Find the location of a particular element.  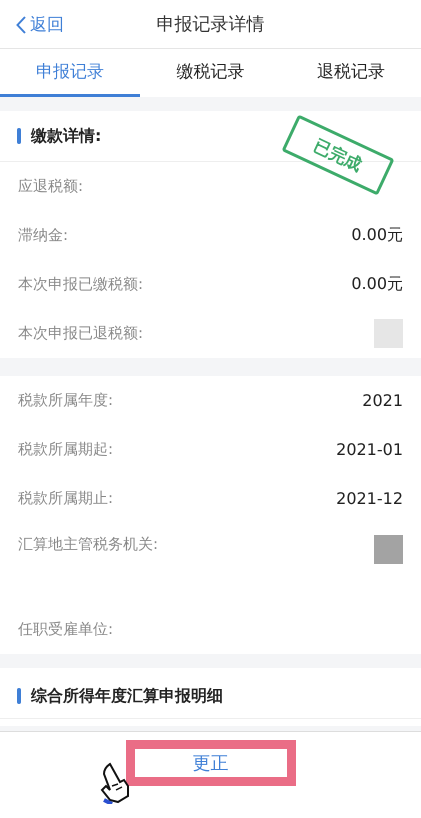

tab: 缴税记录 is located at coordinates (210, 73).